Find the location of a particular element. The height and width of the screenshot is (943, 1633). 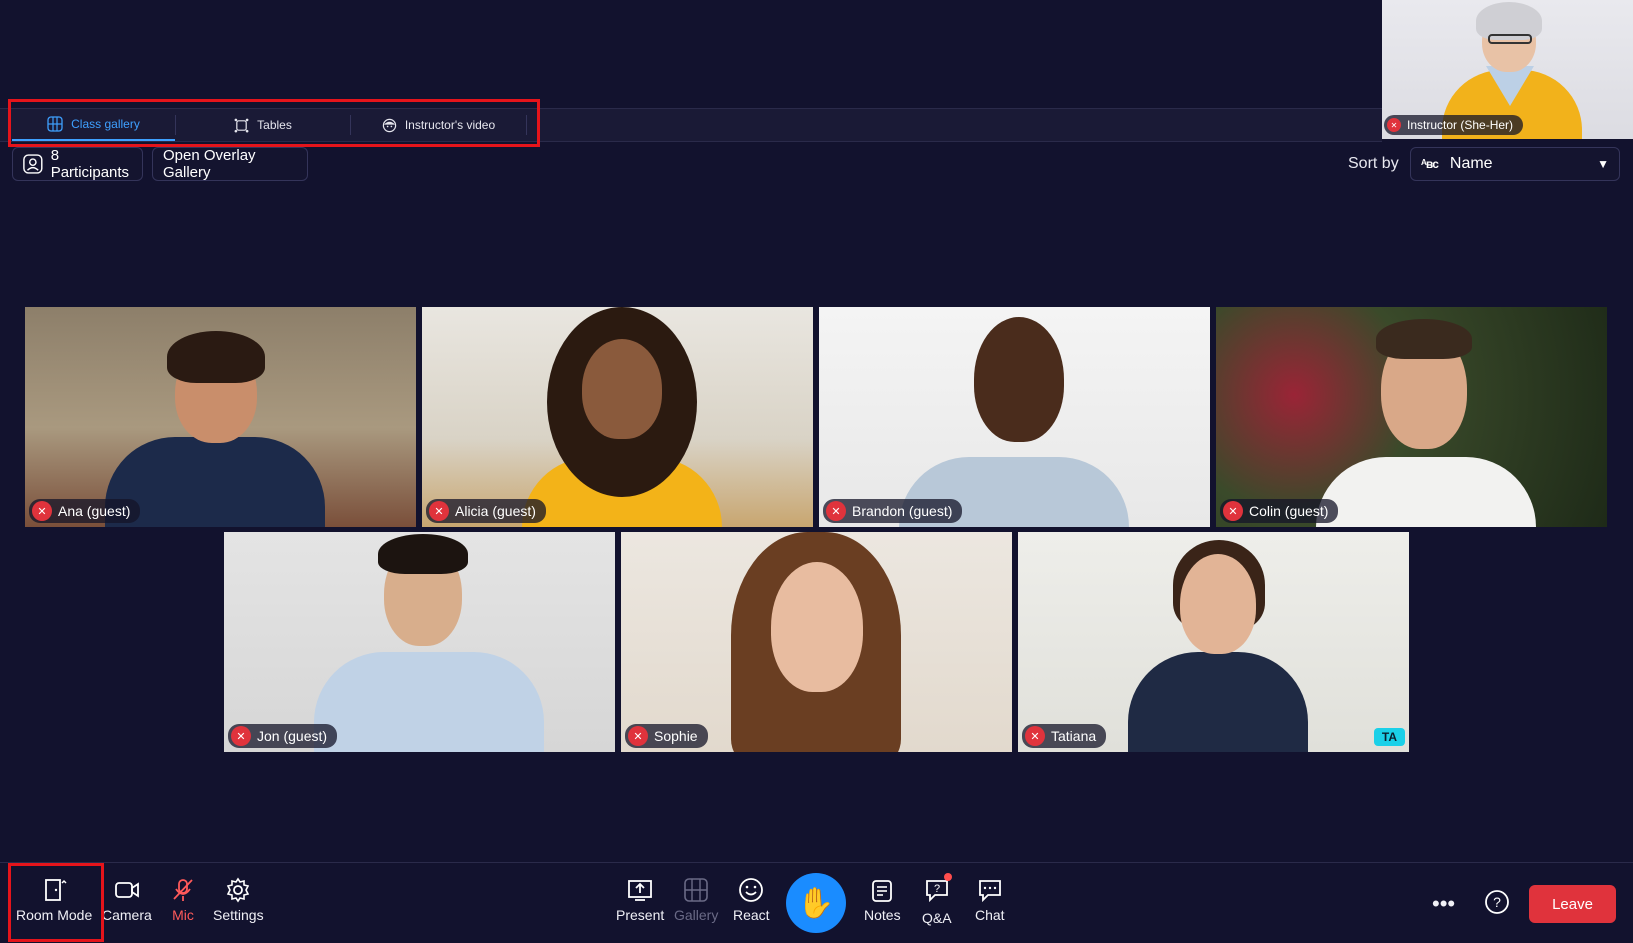

tab-class-gallery: Class gallery is located at coordinates (93, 125).